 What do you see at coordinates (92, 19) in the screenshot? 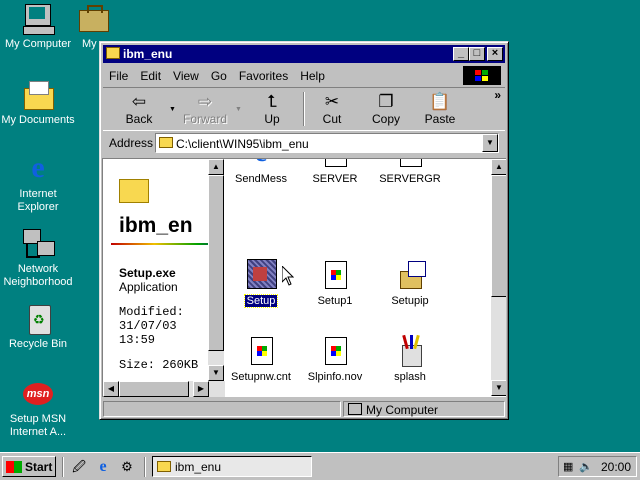
I see `briefcase-icon` at bounding box center [92, 19].